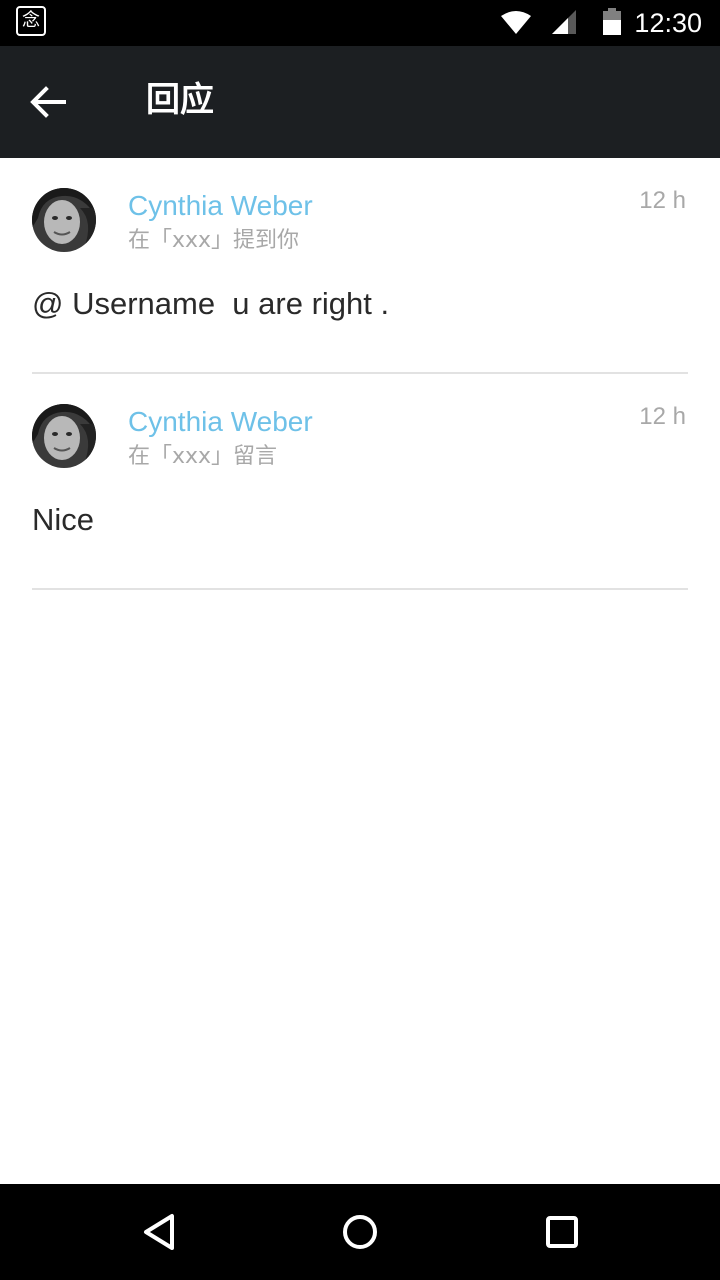 The width and height of the screenshot is (720, 1280). Describe the element at coordinates (668, 23) in the screenshot. I see `status-clock: 12:30` at that location.